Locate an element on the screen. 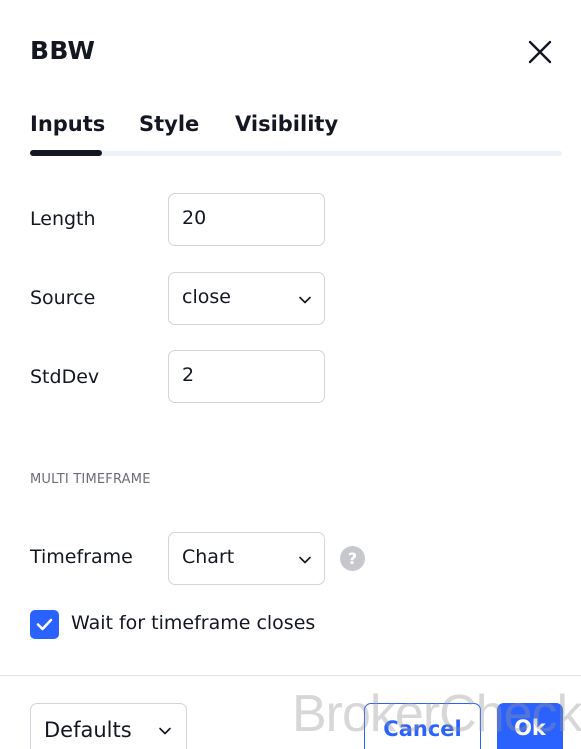 Image resolution: width=581 pixels, height=749 pixels. stddev-label: StdDev is located at coordinates (65, 377).